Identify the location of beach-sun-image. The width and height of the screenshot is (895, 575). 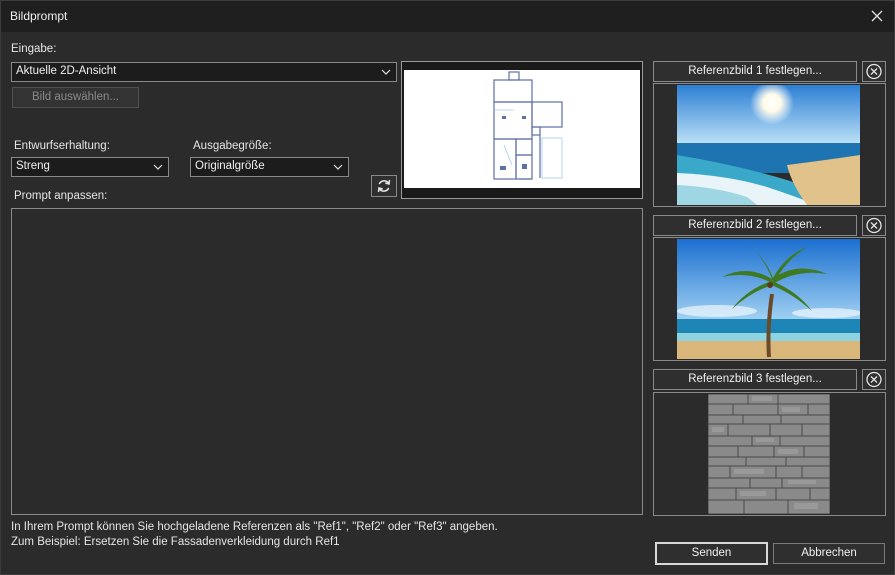
(768, 145).